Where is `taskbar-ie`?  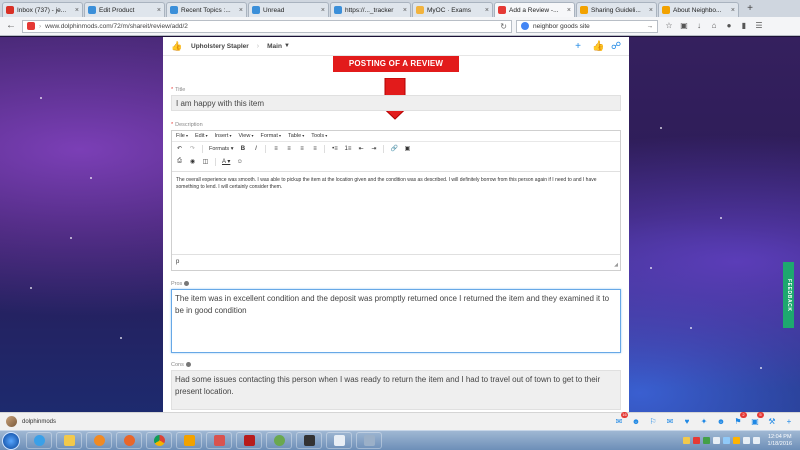 taskbar-ie is located at coordinates (39, 440).